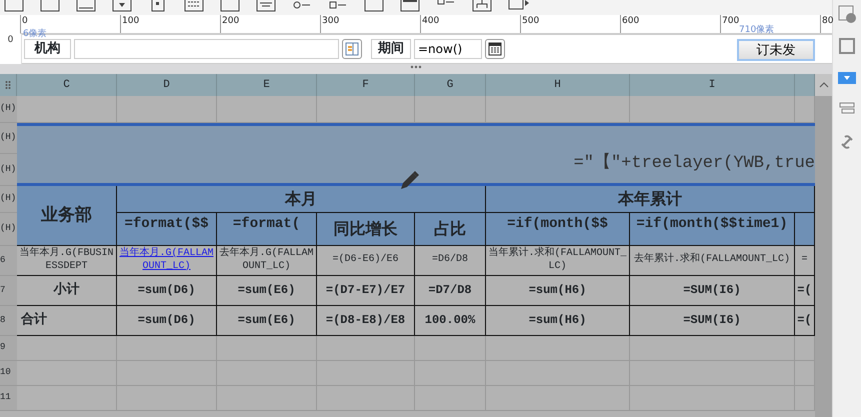 This screenshot has width=861, height=417. Describe the element at coordinates (366, 85) in the screenshot. I see `column-header: F` at that location.